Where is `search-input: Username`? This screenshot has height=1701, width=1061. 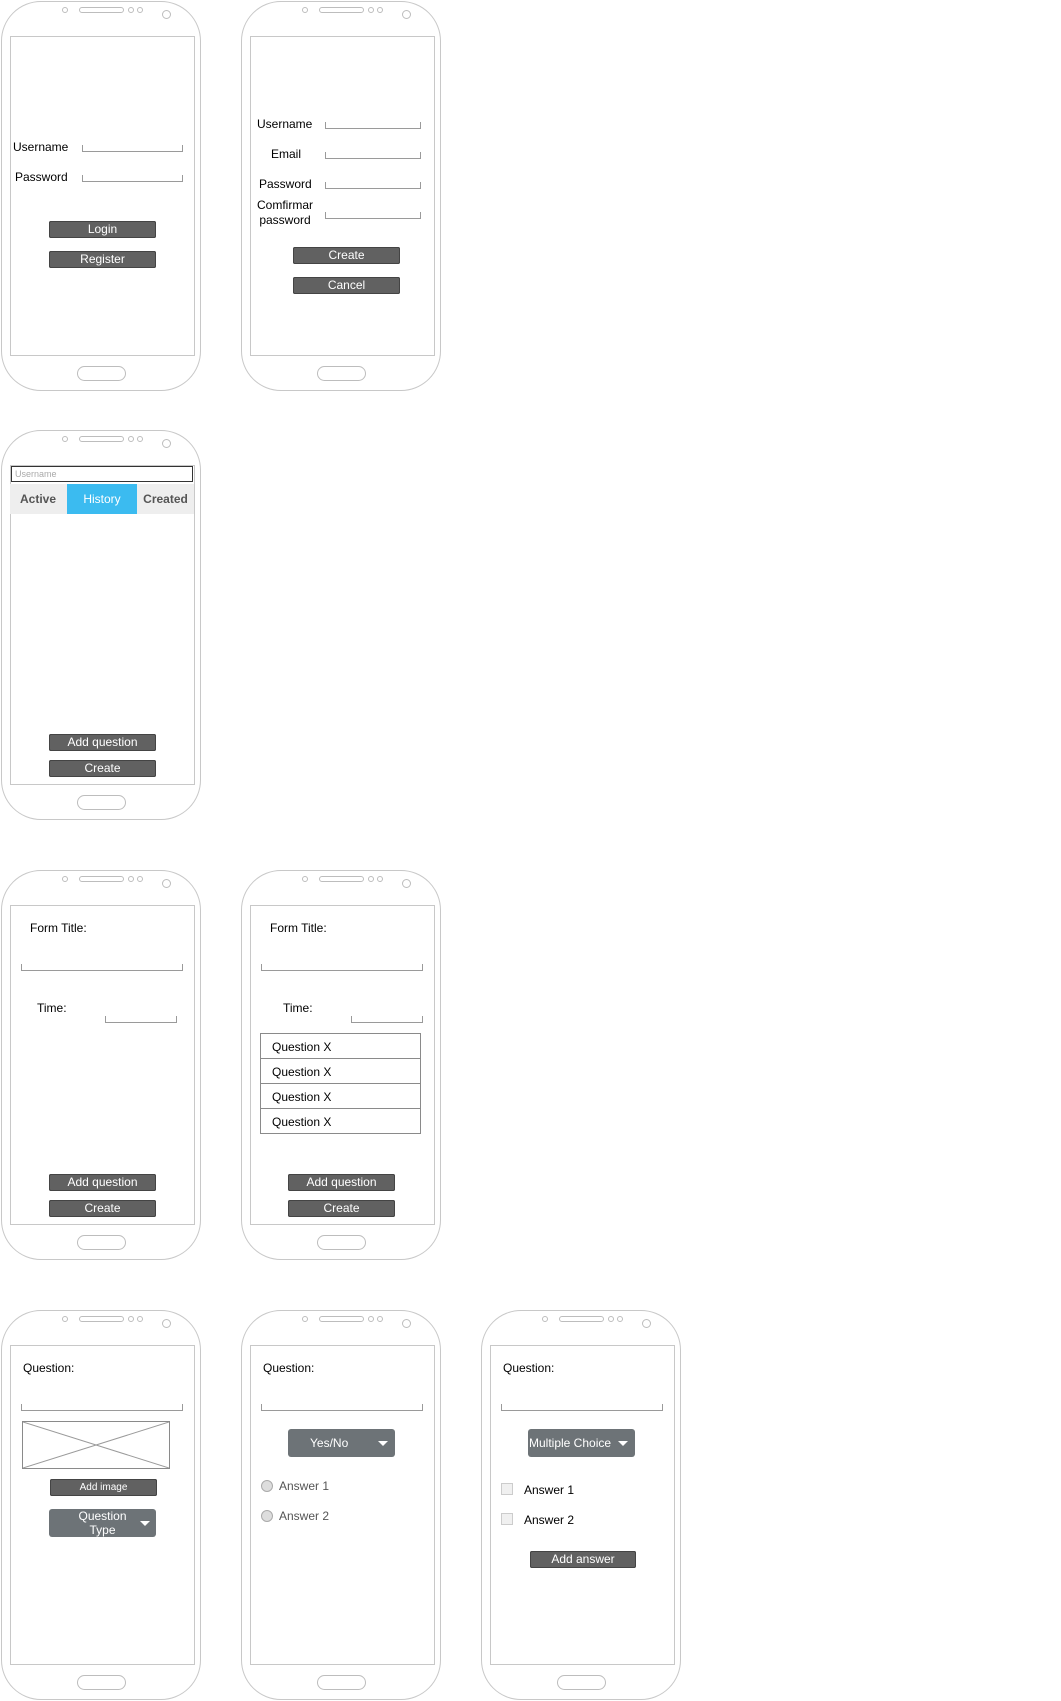 search-input: Username is located at coordinates (102, 474).